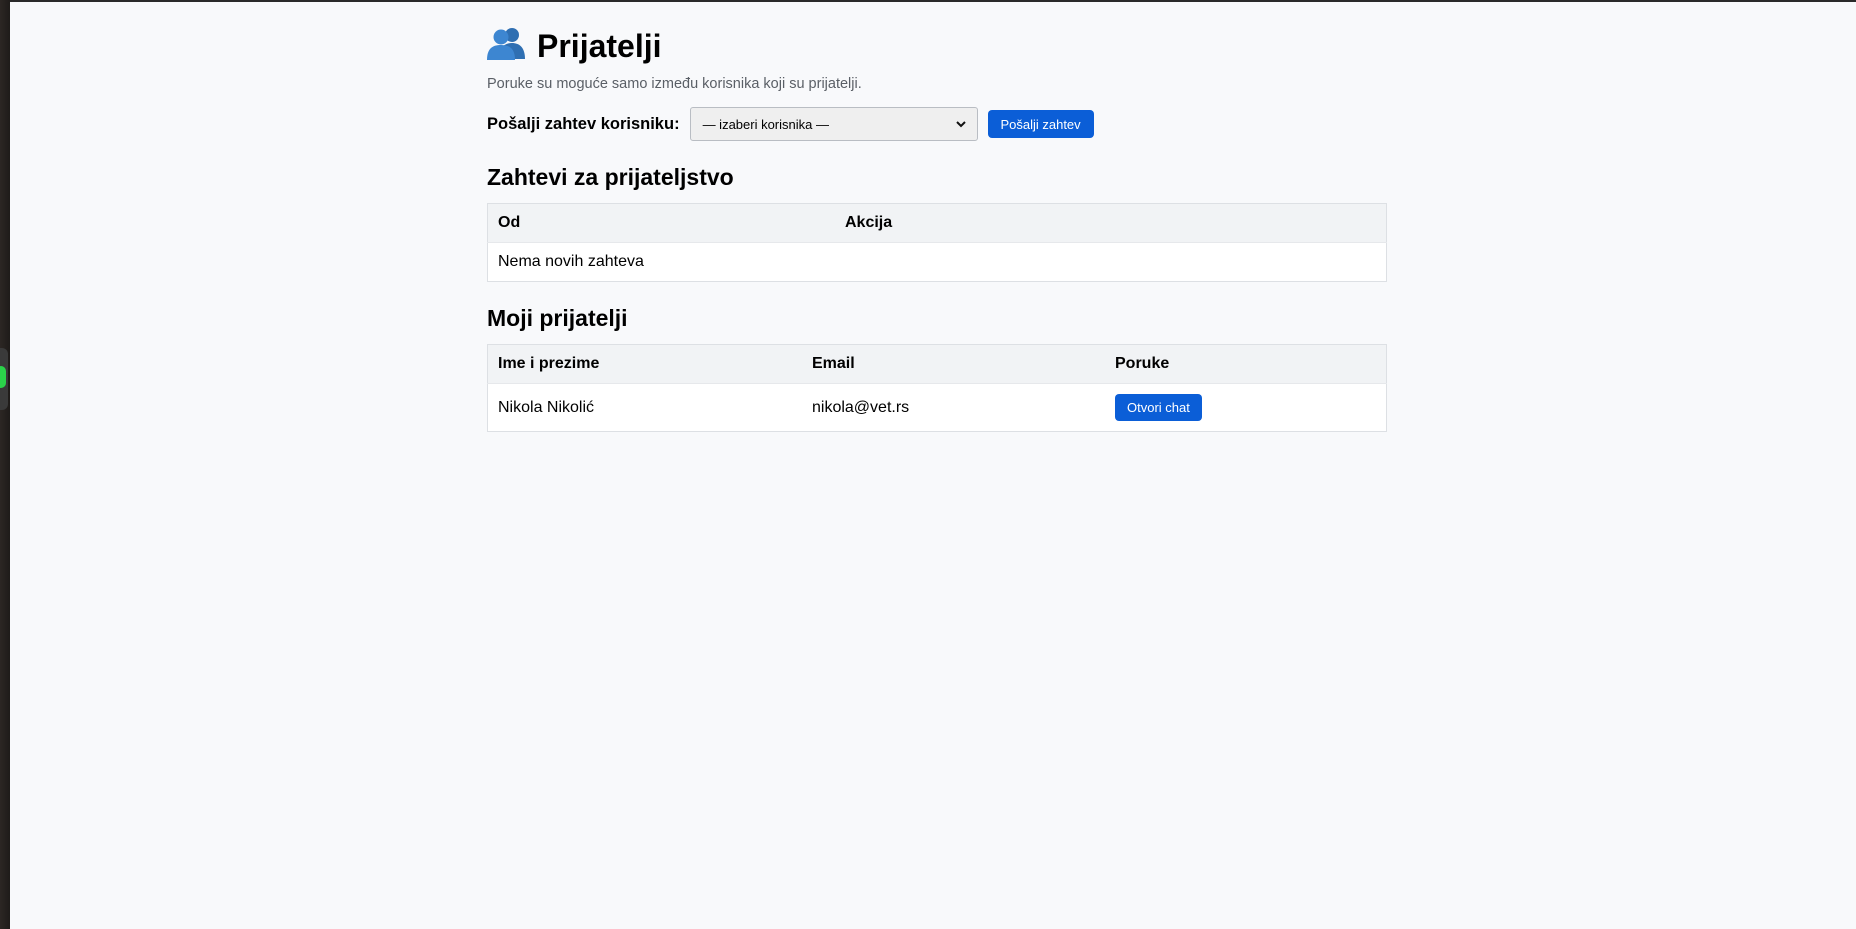  I want to click on window-top-border, so click(928, 1).